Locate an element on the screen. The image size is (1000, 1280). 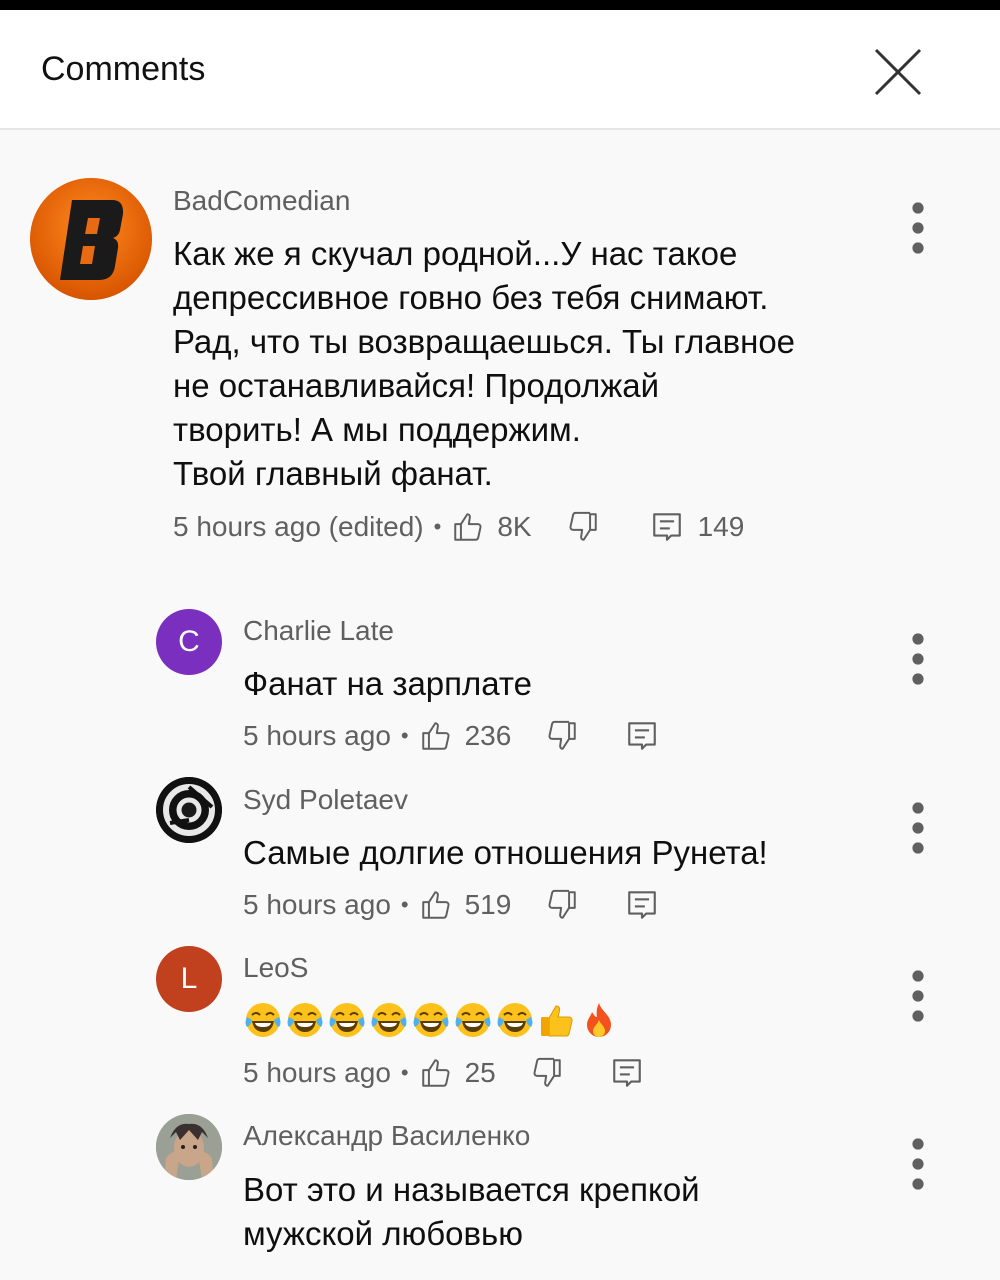
avatar-letter: C is located at coordinates (189, 641).